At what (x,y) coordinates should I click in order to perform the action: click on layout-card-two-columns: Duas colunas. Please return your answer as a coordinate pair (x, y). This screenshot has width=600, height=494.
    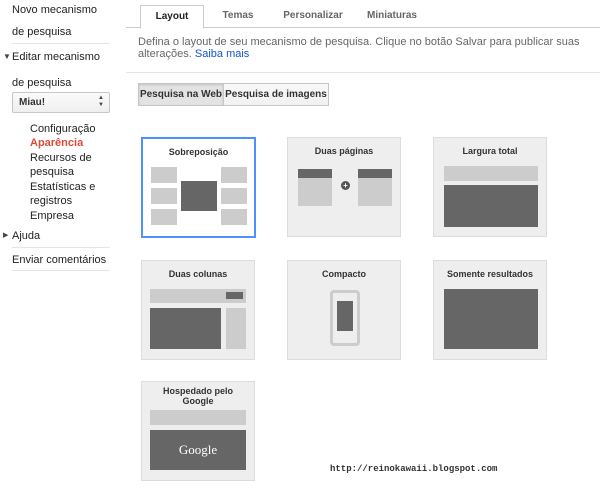
    Looking at the image, I should click on (198, 310).